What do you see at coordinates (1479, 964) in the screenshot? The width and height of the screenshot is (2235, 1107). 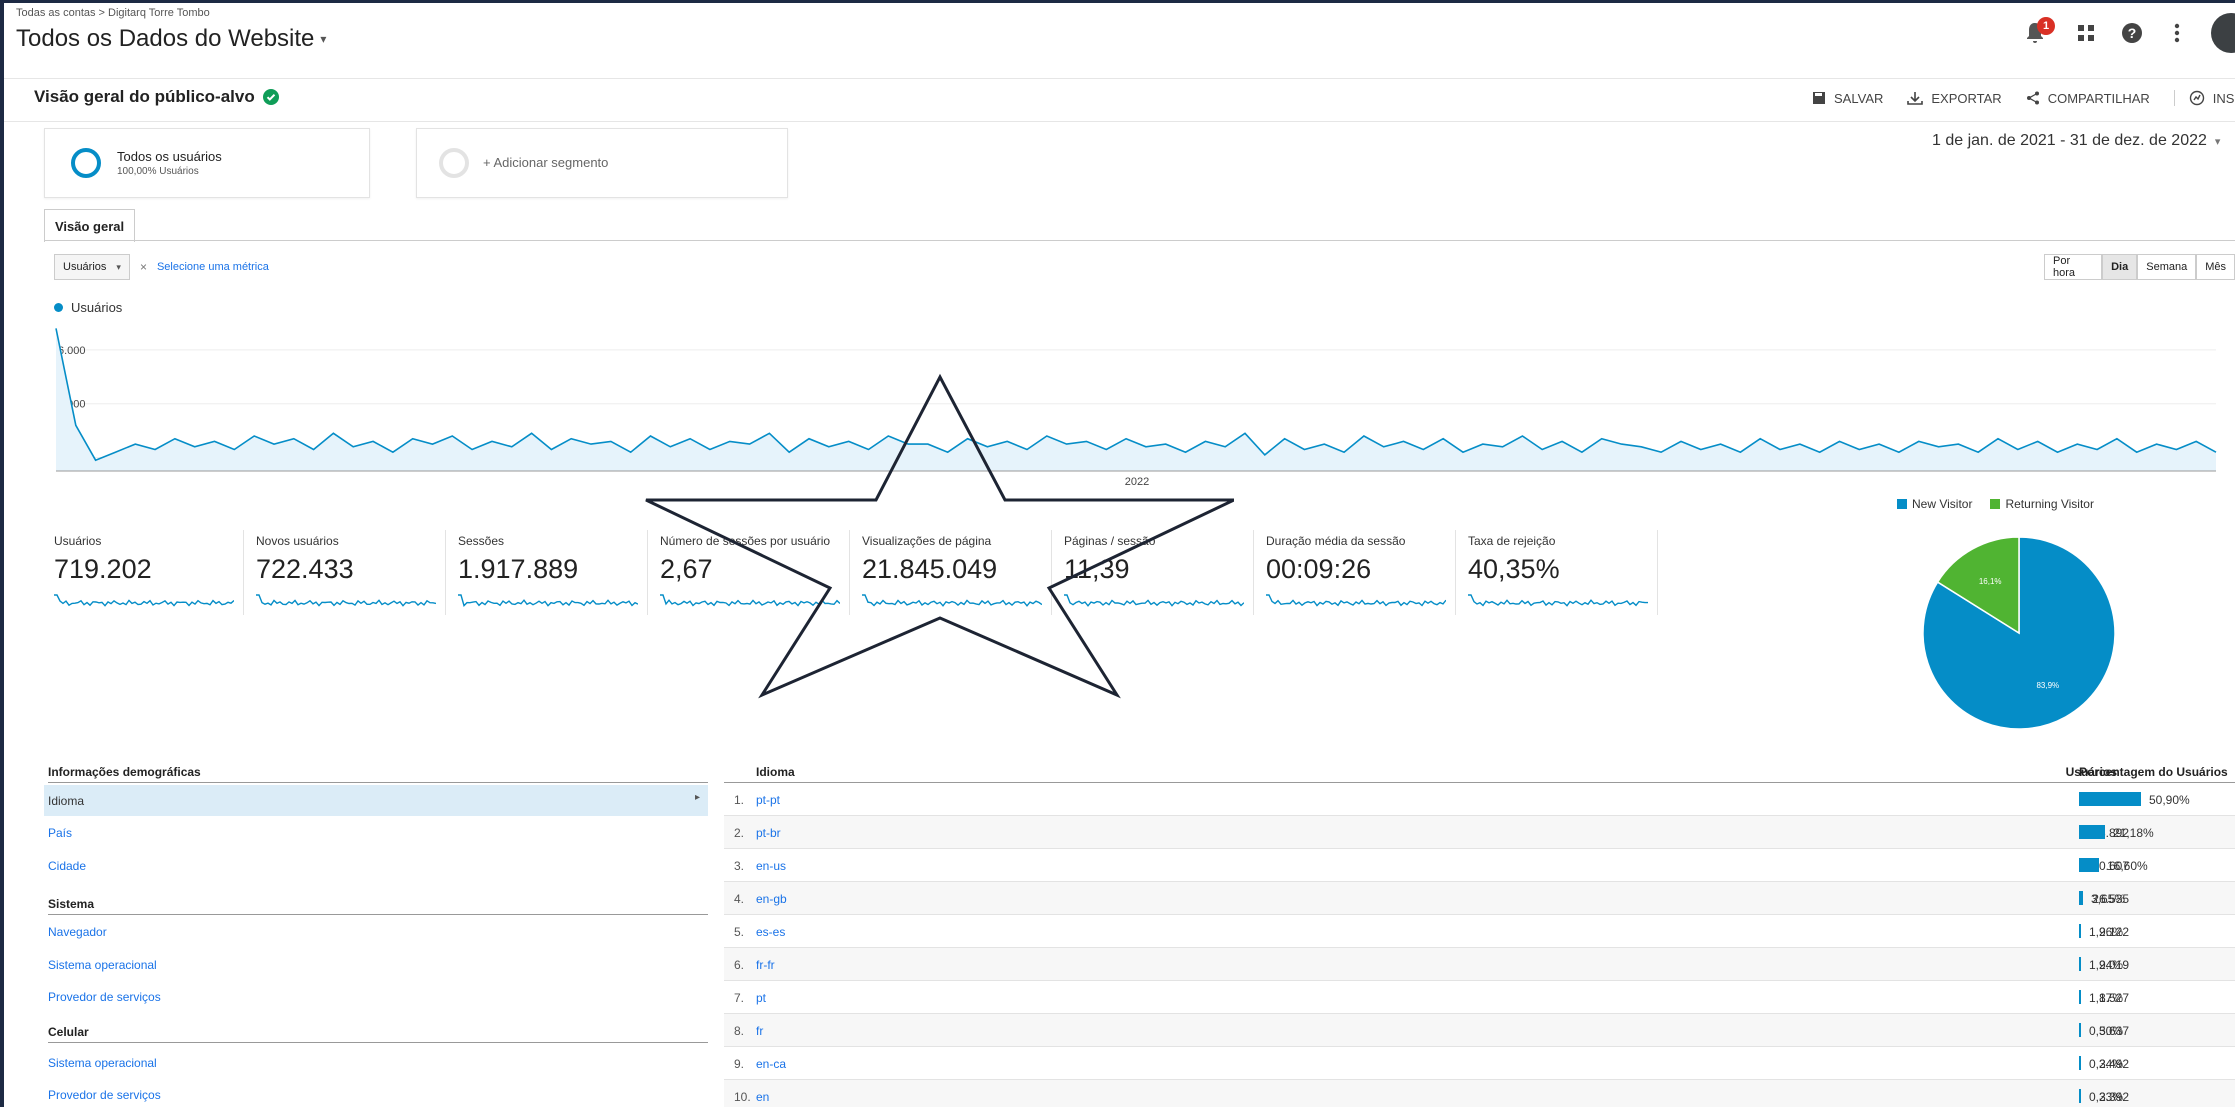 I see `table-row: 6. fr-fr 9.019 1,24%` at bounding box center [1479, 964].